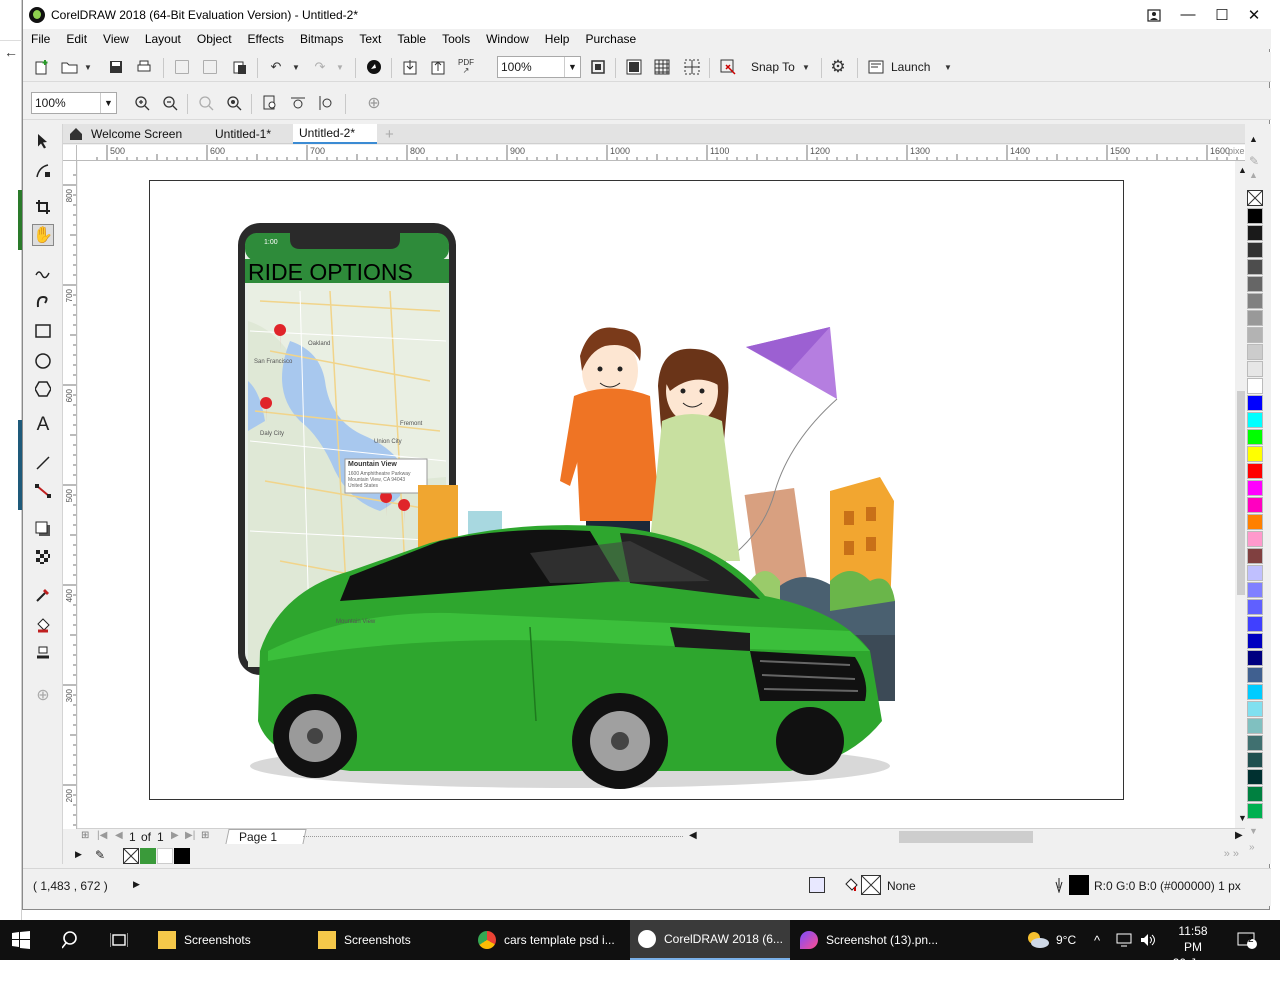 The image size is (1280, 987). What do you see at coordinates (116, 39) in the screenshot?
I see `menu-view: View` at bounding box center [116, 39].